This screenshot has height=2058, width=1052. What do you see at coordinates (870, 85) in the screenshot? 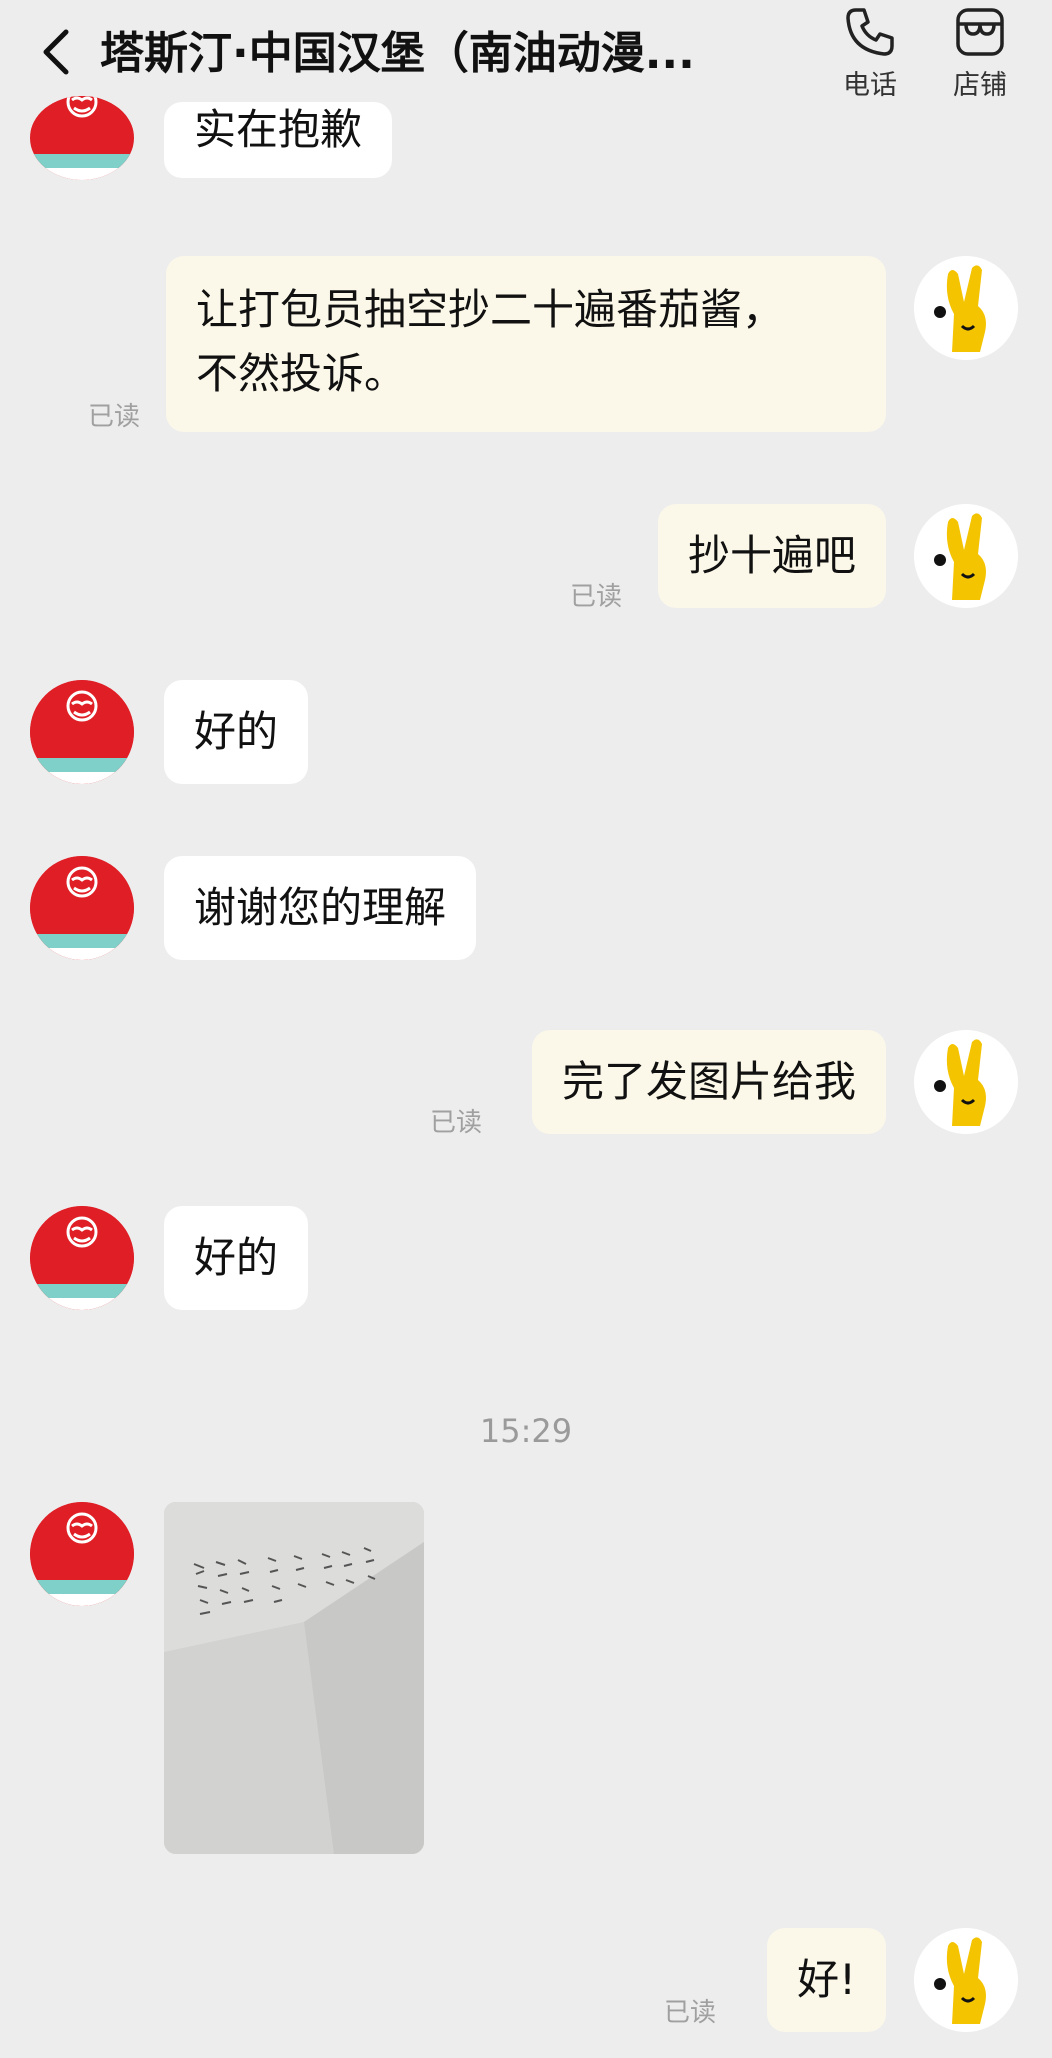
I see `phone-label: 电话` at bounding box center [870, 85].